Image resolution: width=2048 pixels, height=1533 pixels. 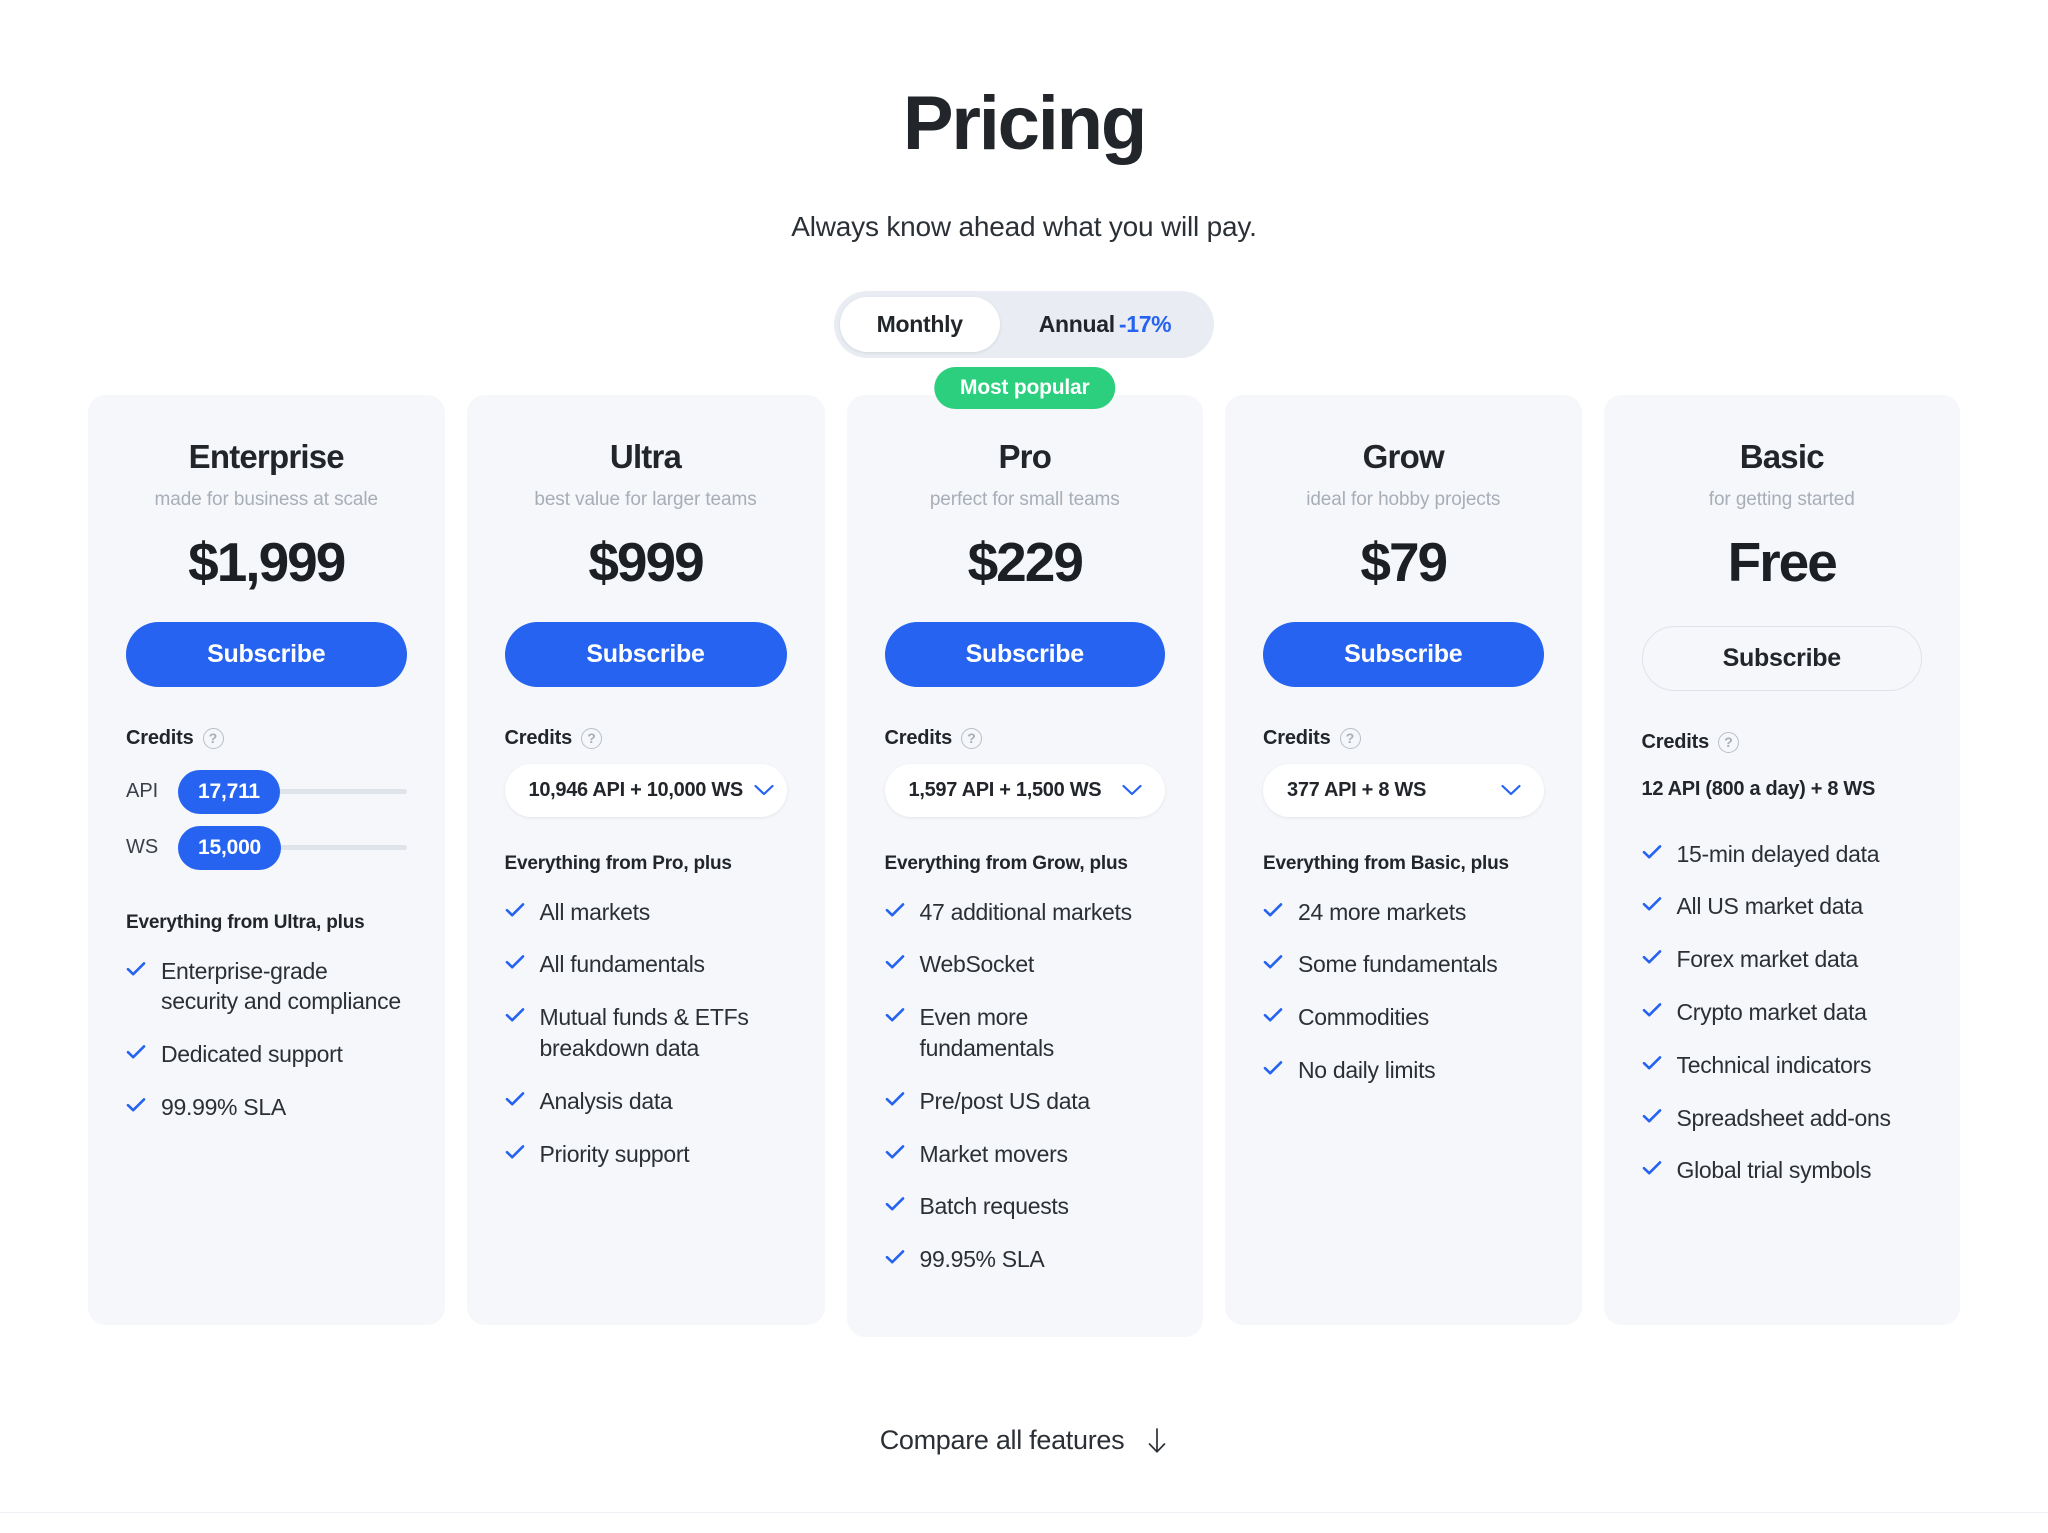 What do you see at coordinates (1006, 863) in the screenshot?
I see `plan-inherits-note: Everything from Grow, plus` at bounding box center [1006, 863].